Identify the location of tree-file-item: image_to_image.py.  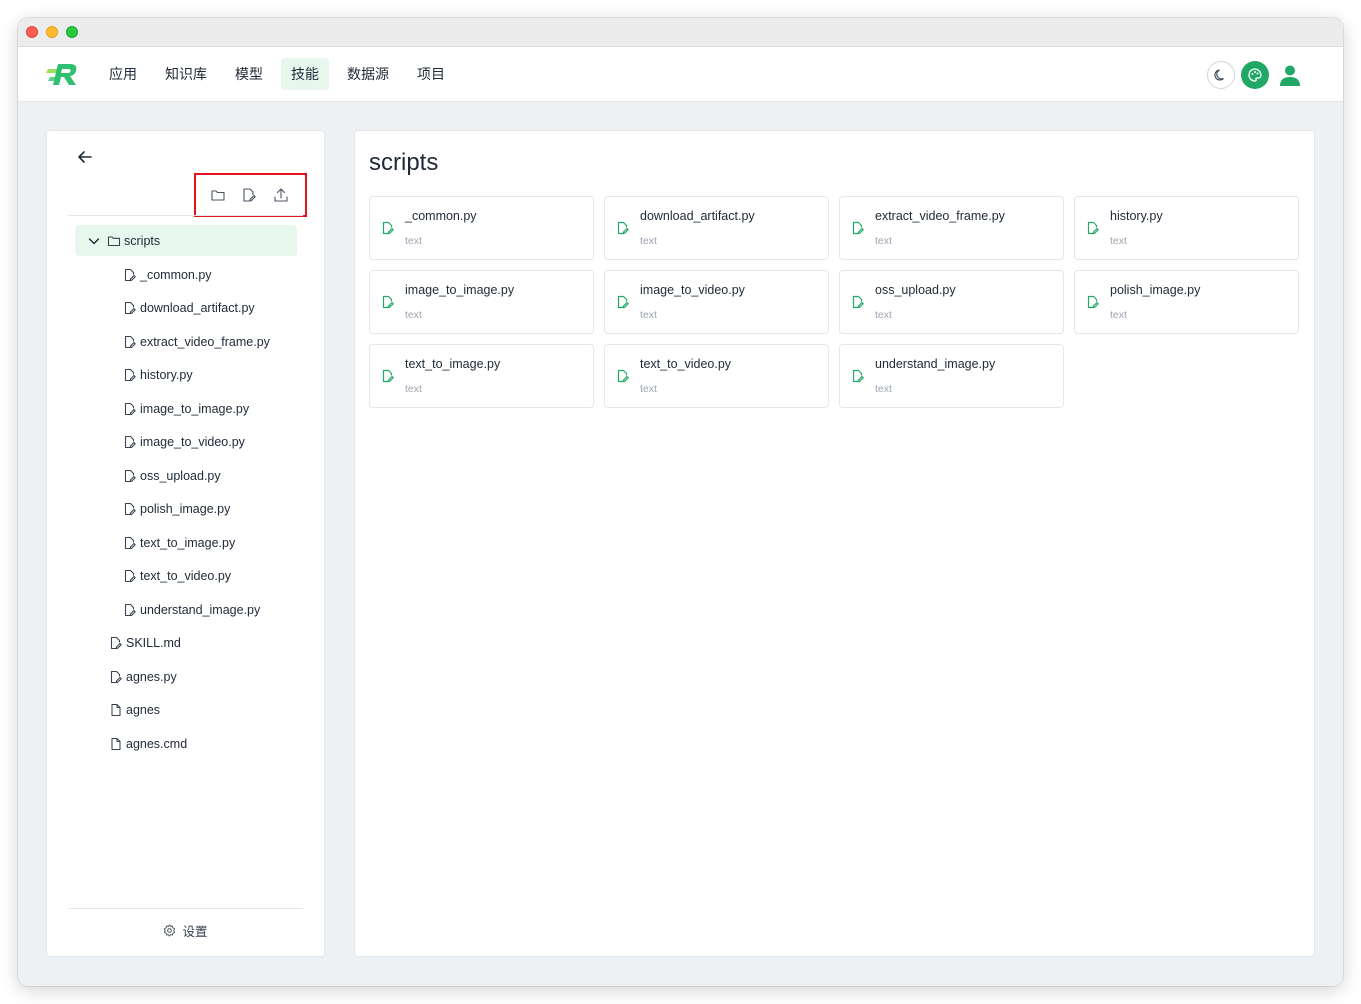
(186, 409).